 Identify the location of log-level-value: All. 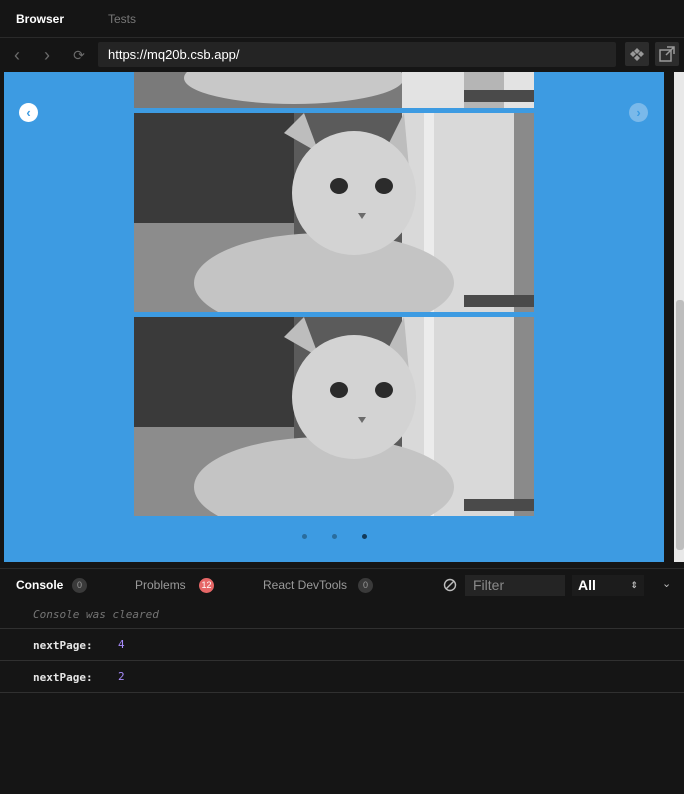
(587, 585).